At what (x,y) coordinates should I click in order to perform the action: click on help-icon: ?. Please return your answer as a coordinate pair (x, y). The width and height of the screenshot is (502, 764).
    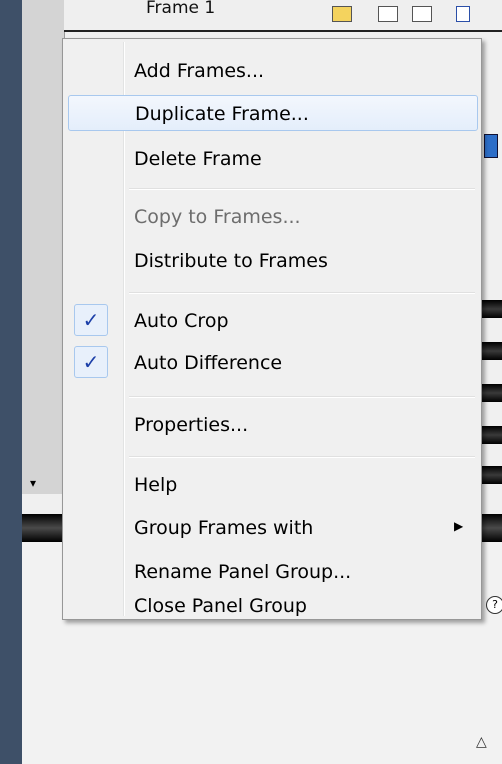
    Looking at the image, I should click on (494, 605).